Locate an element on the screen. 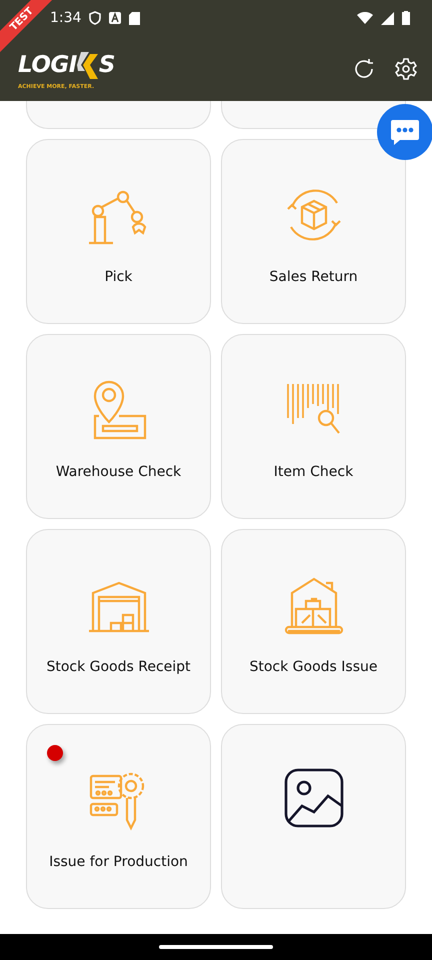 The width and height of the screenshot is (432, 960). settings-button is located at coordinates (406, 68).